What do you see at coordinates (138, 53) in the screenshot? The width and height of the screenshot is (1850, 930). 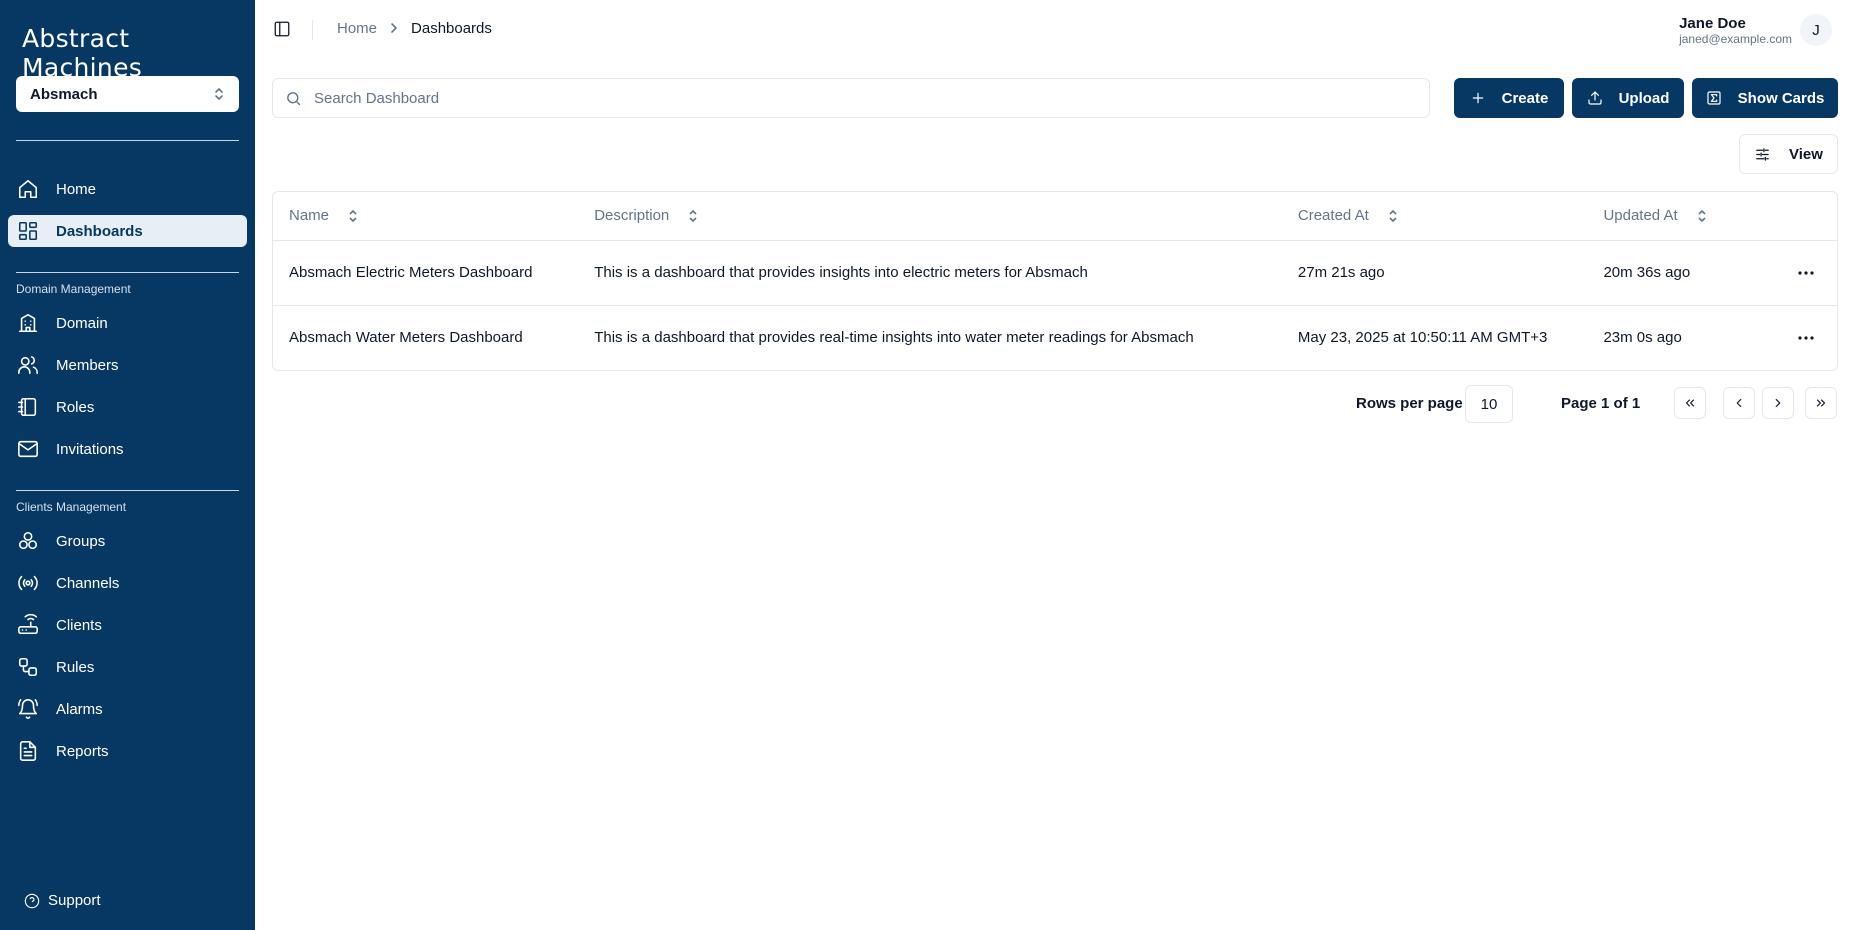 I see `brand-logo: Abstract Machines` at bounding box center [138, 53].